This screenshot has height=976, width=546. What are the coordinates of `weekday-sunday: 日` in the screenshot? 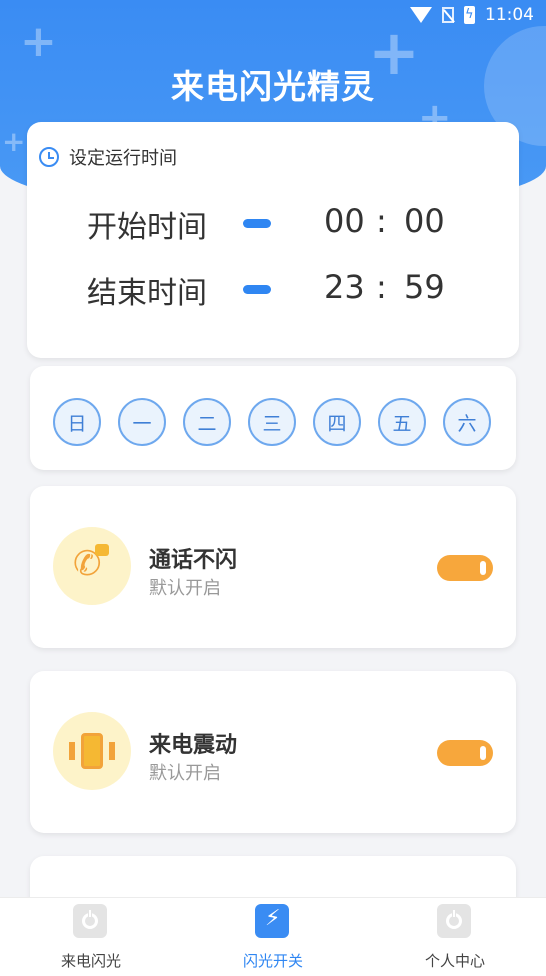 It's located at (77, 422).